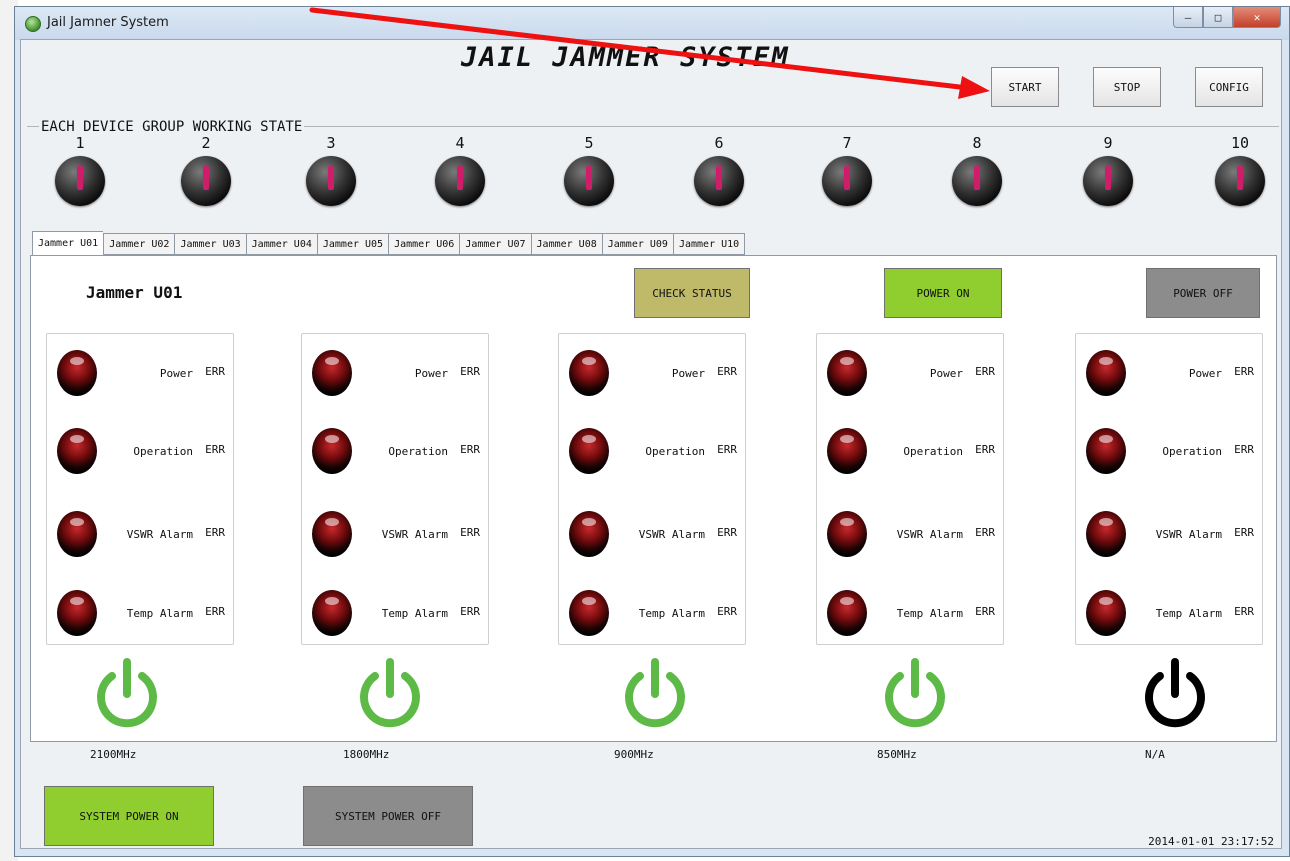  What do you see at coordinates (108, 22) in the screenshot?
I see `window-title: Jail Jamner System` at bounding box center [108, 22].